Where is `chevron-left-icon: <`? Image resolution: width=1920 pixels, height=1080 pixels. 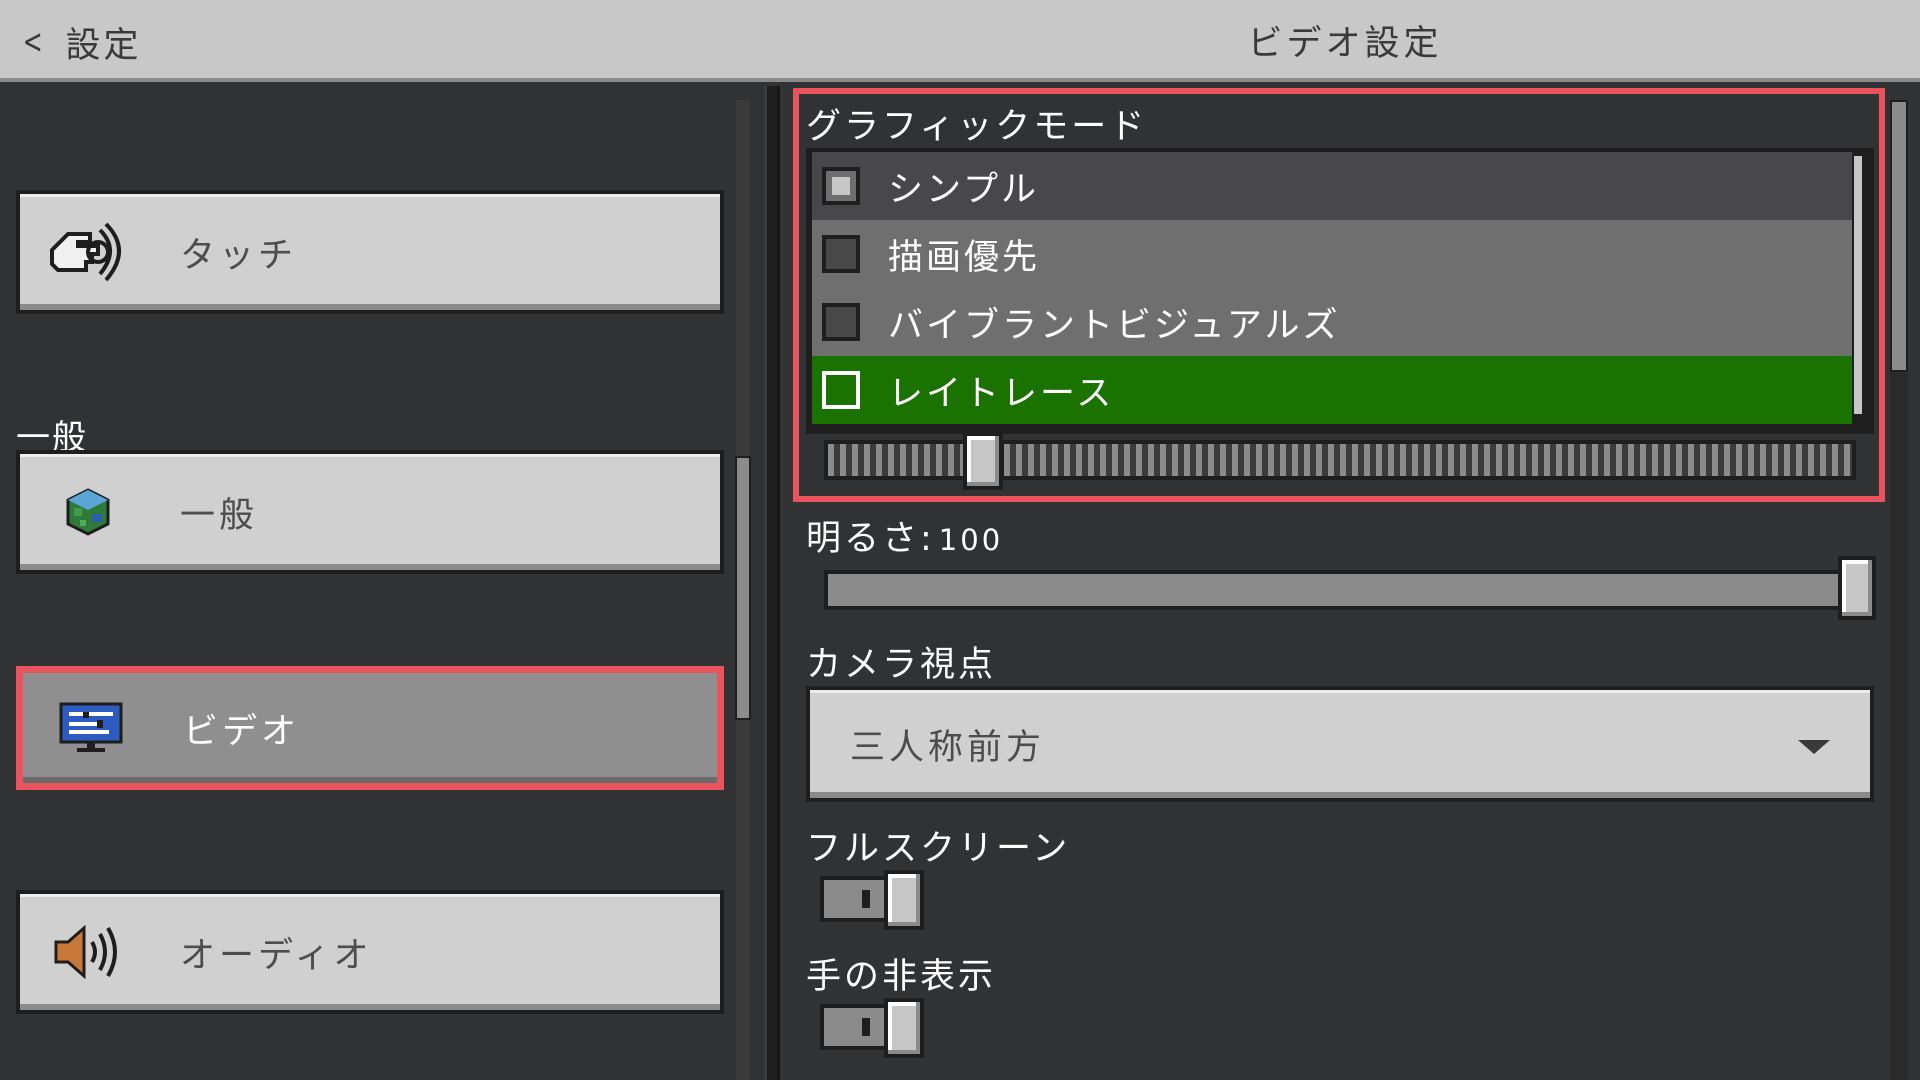
chevron-left-icon: < is located at coordinates (33, 42).